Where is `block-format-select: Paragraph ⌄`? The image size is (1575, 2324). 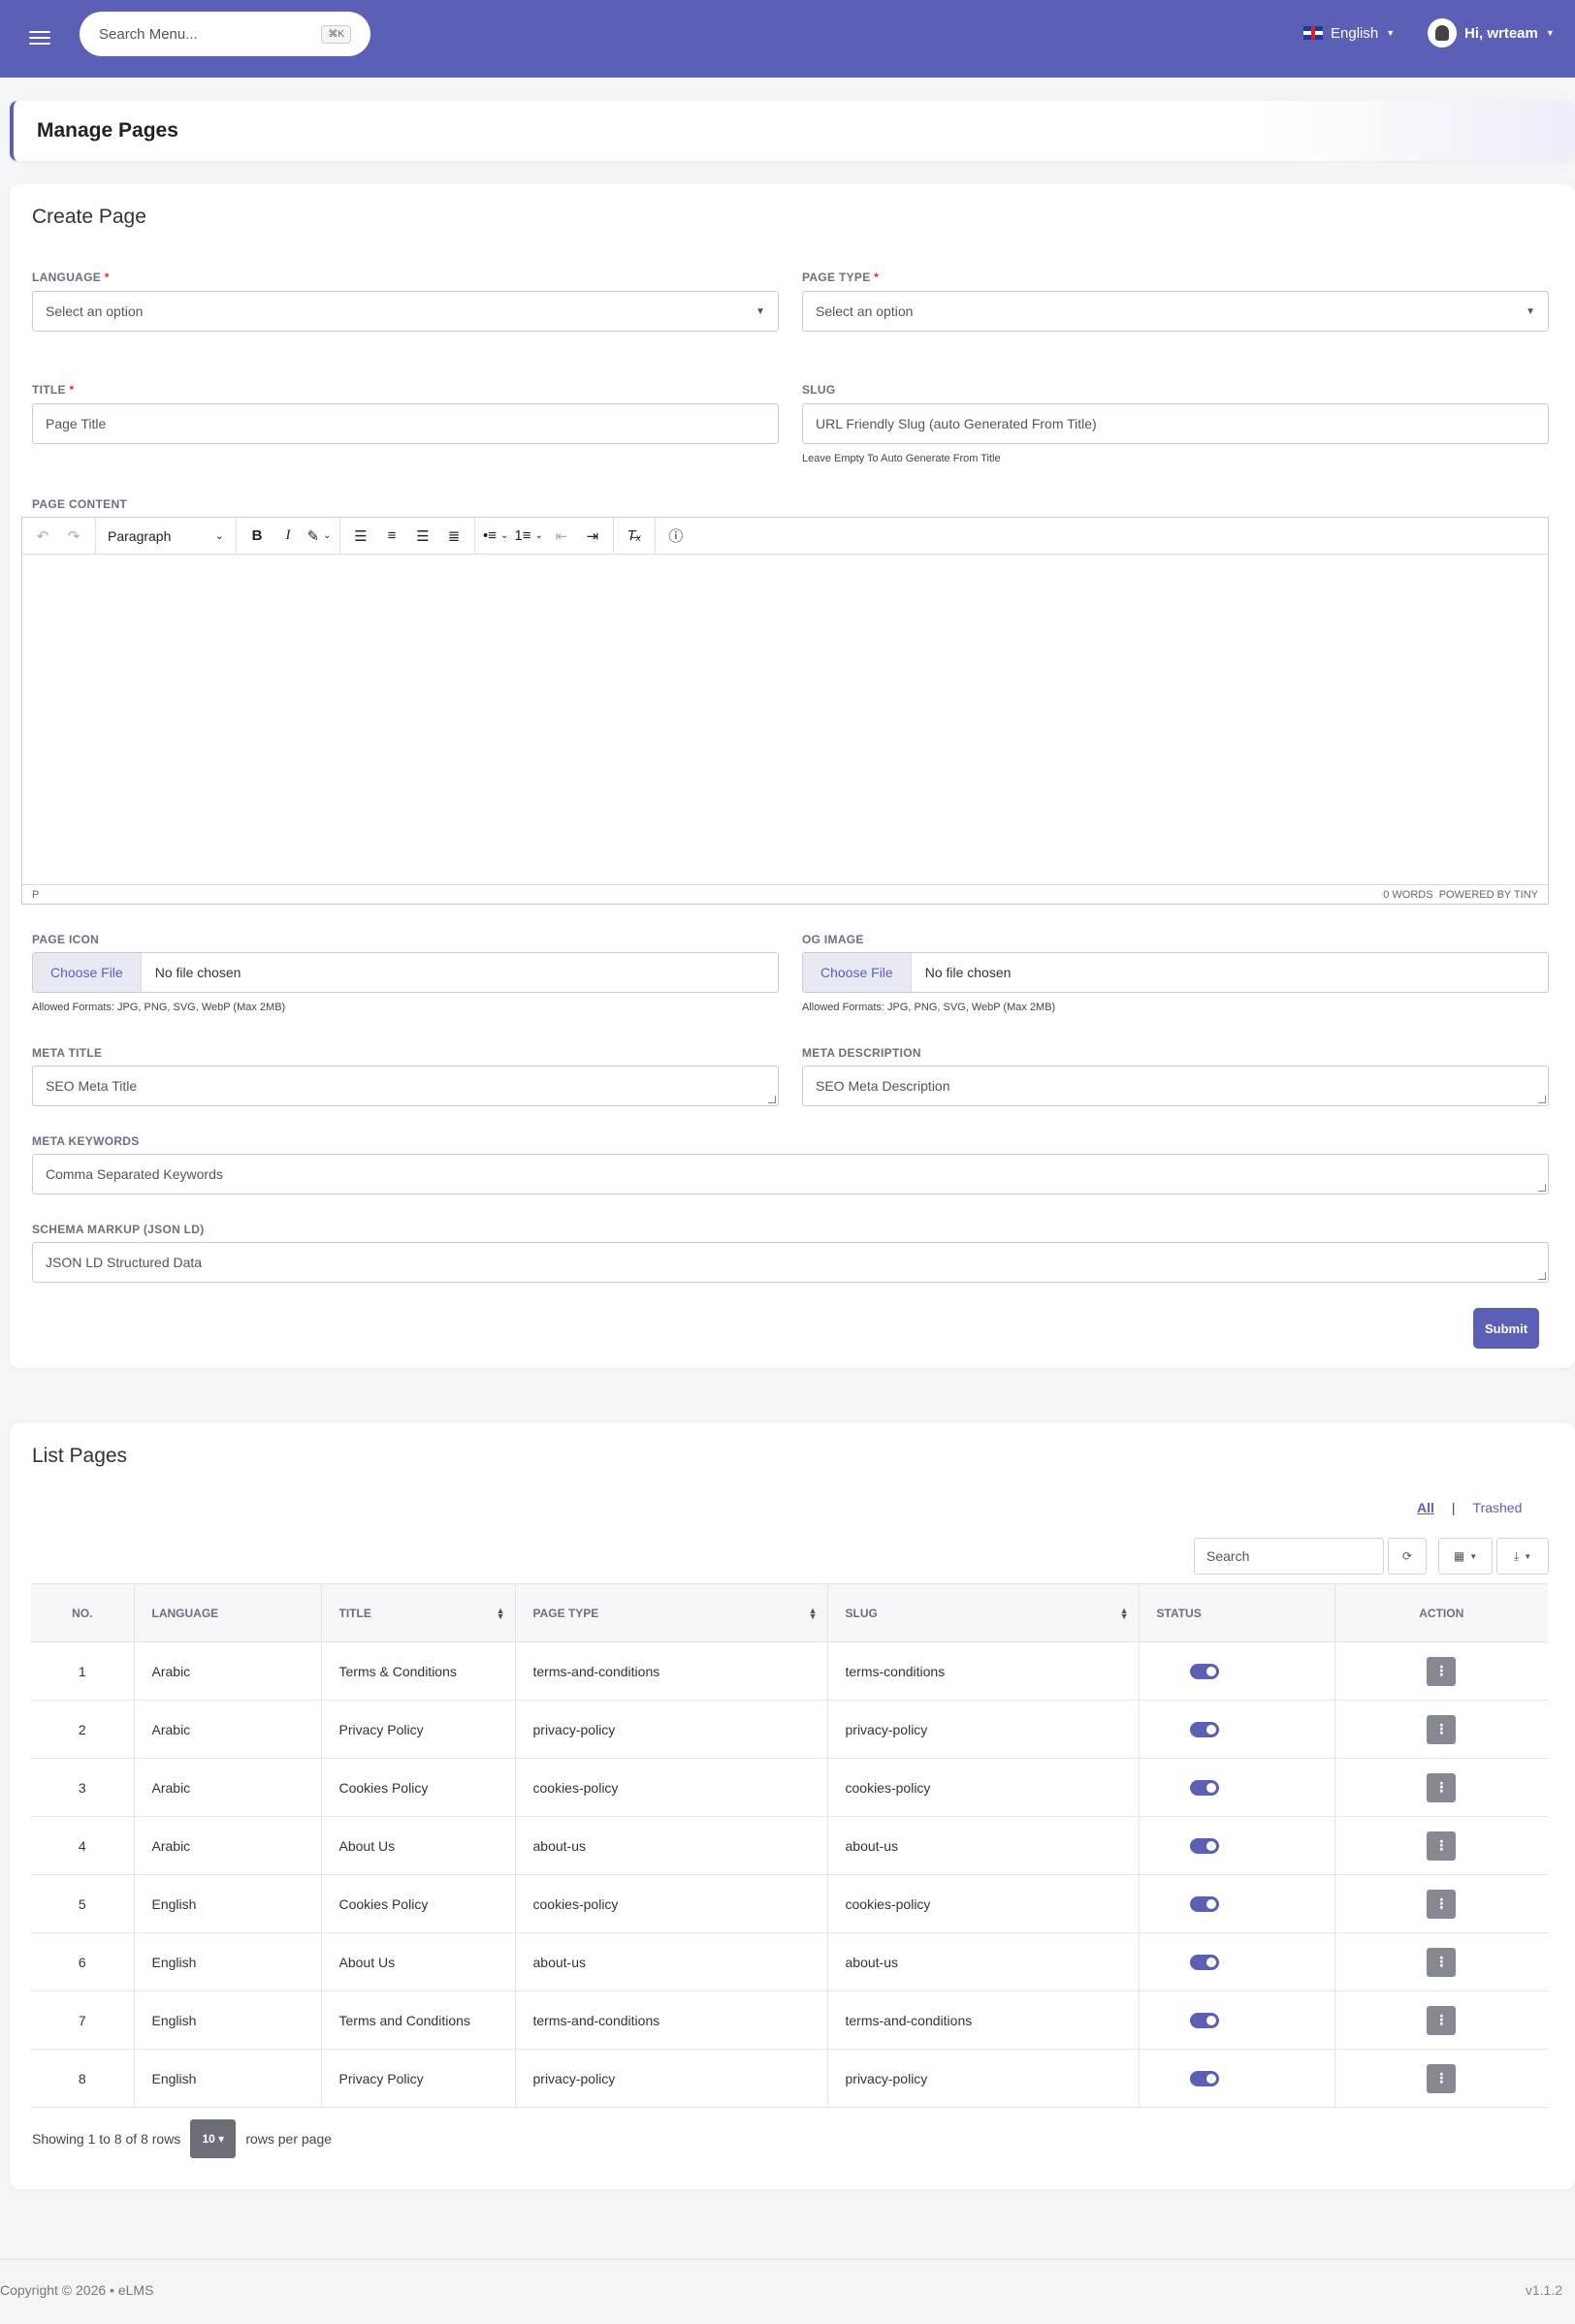 block-format-select: Paragraph ⌄ is located at coordinates (166, 536).